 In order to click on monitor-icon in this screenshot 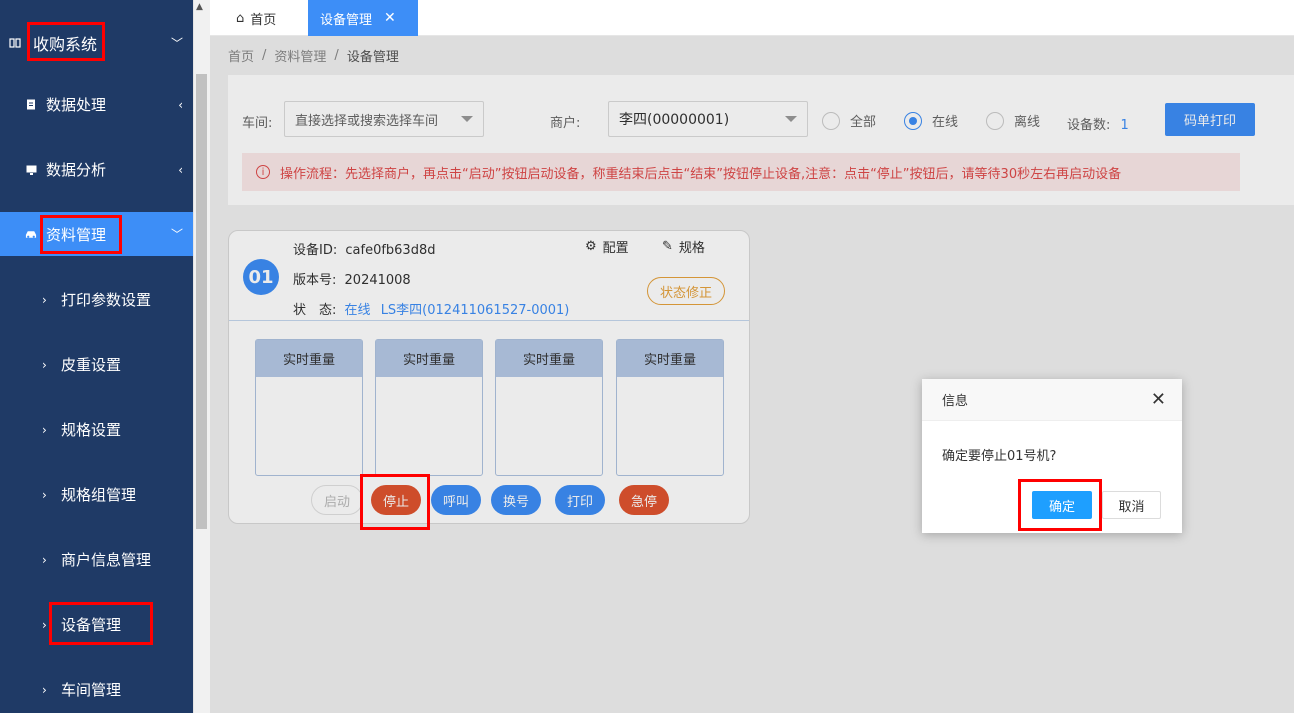, I will do `click(31, 170)`.